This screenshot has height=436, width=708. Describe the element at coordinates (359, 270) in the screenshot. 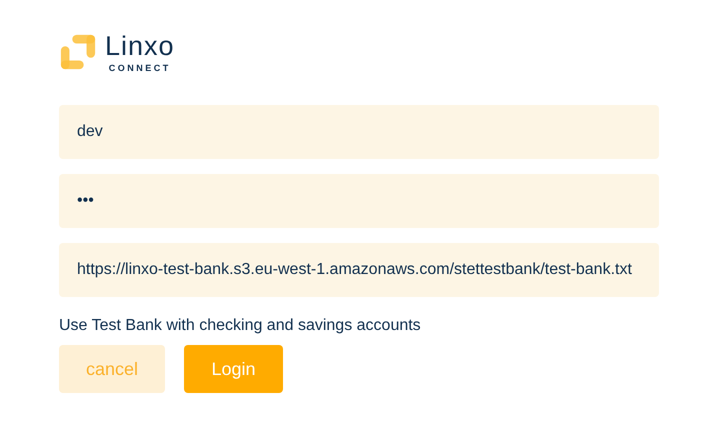

I see `input-field: https://linxo-test-bank.s3.eu-west-1.amazonaws.com/stettestbank/test-bank.txt` at that location.